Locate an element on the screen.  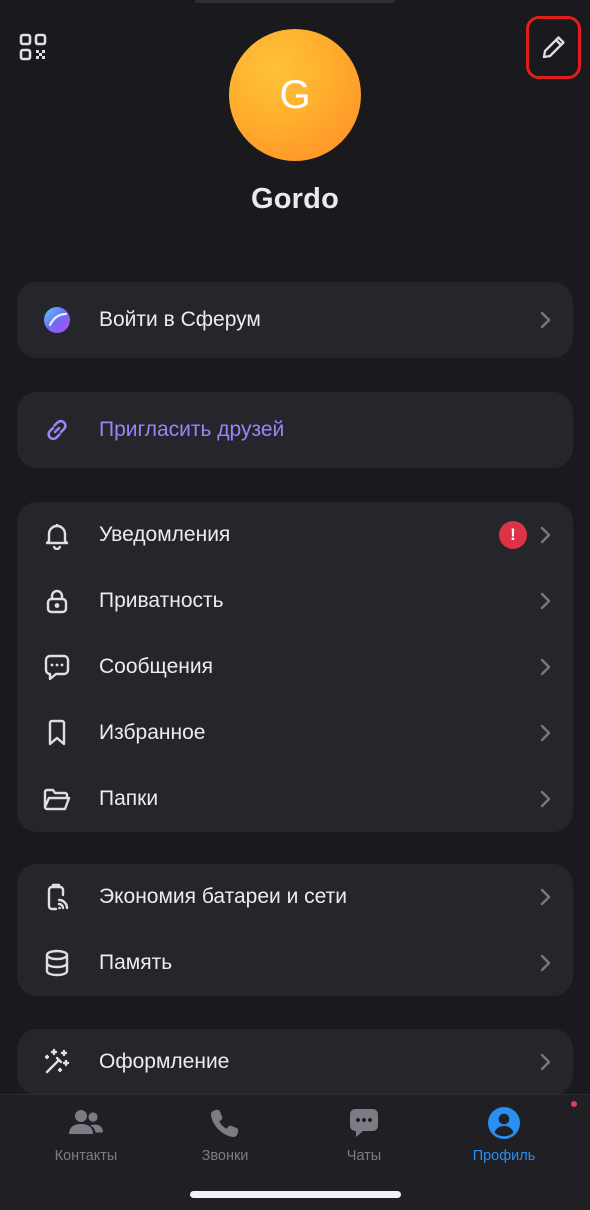
profile-name: Gordo is located at coordinates (295, 199).